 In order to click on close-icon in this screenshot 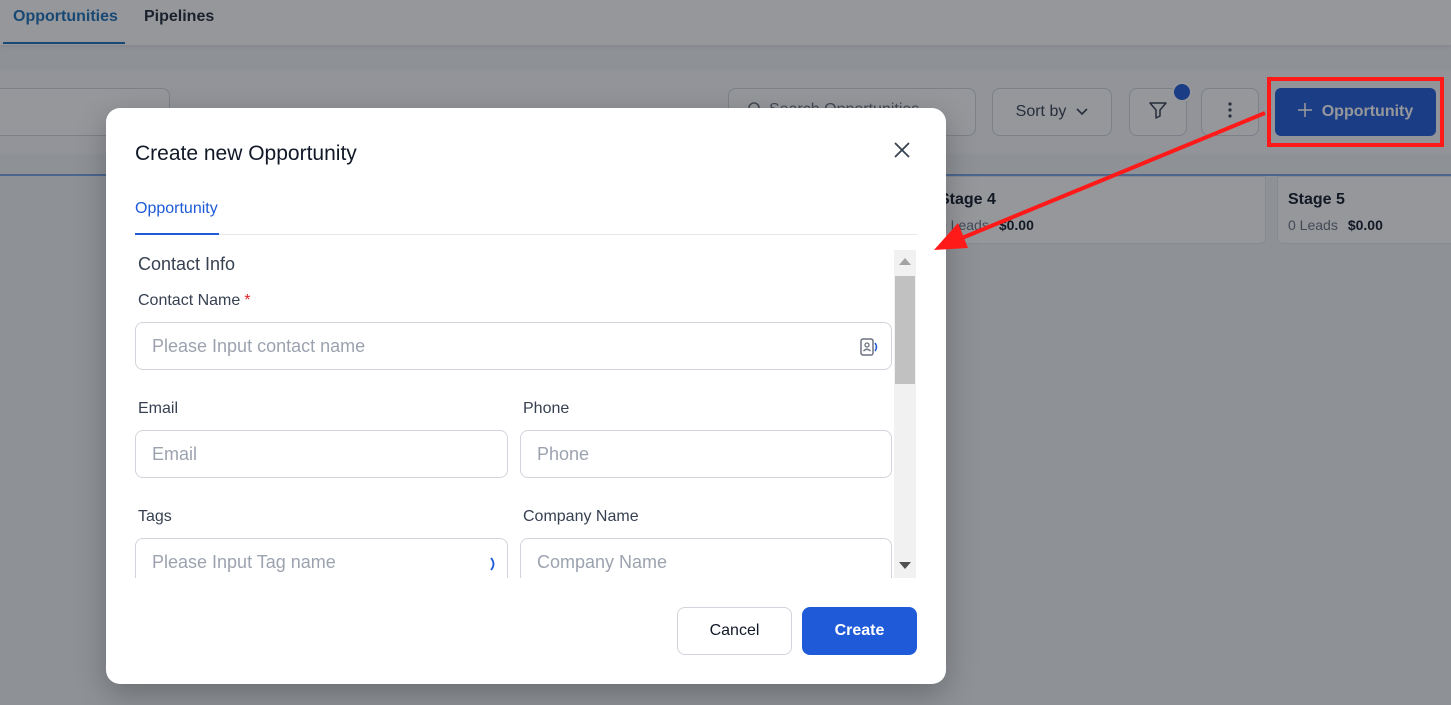, I will do `click(902, 152)`.